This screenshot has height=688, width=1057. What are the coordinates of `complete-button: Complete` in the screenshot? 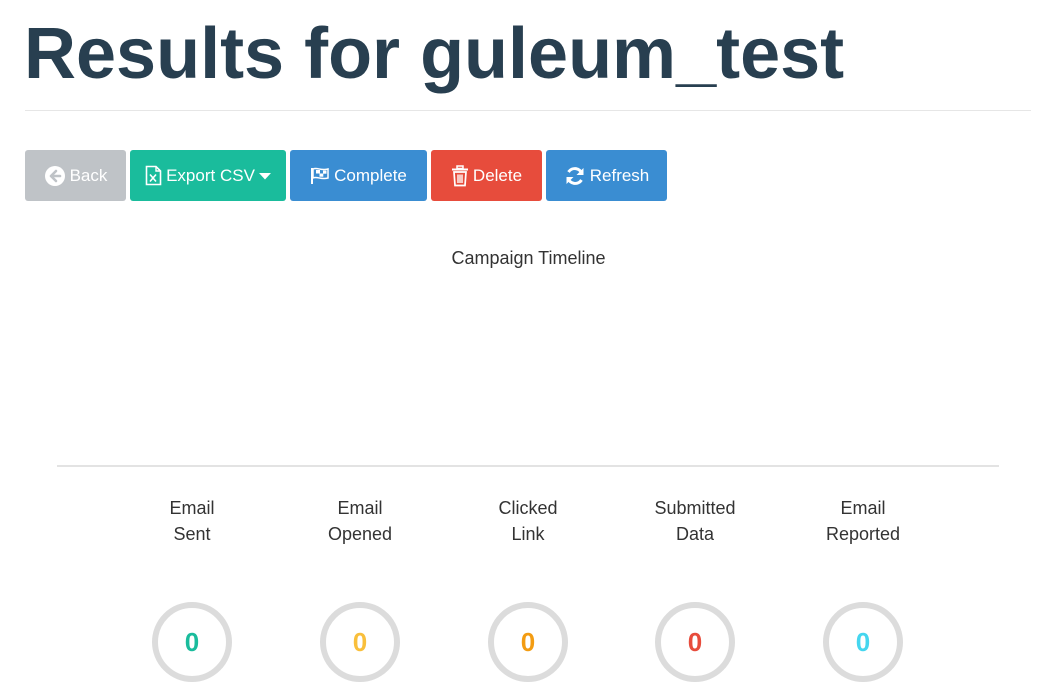 It's located at (358, 175).